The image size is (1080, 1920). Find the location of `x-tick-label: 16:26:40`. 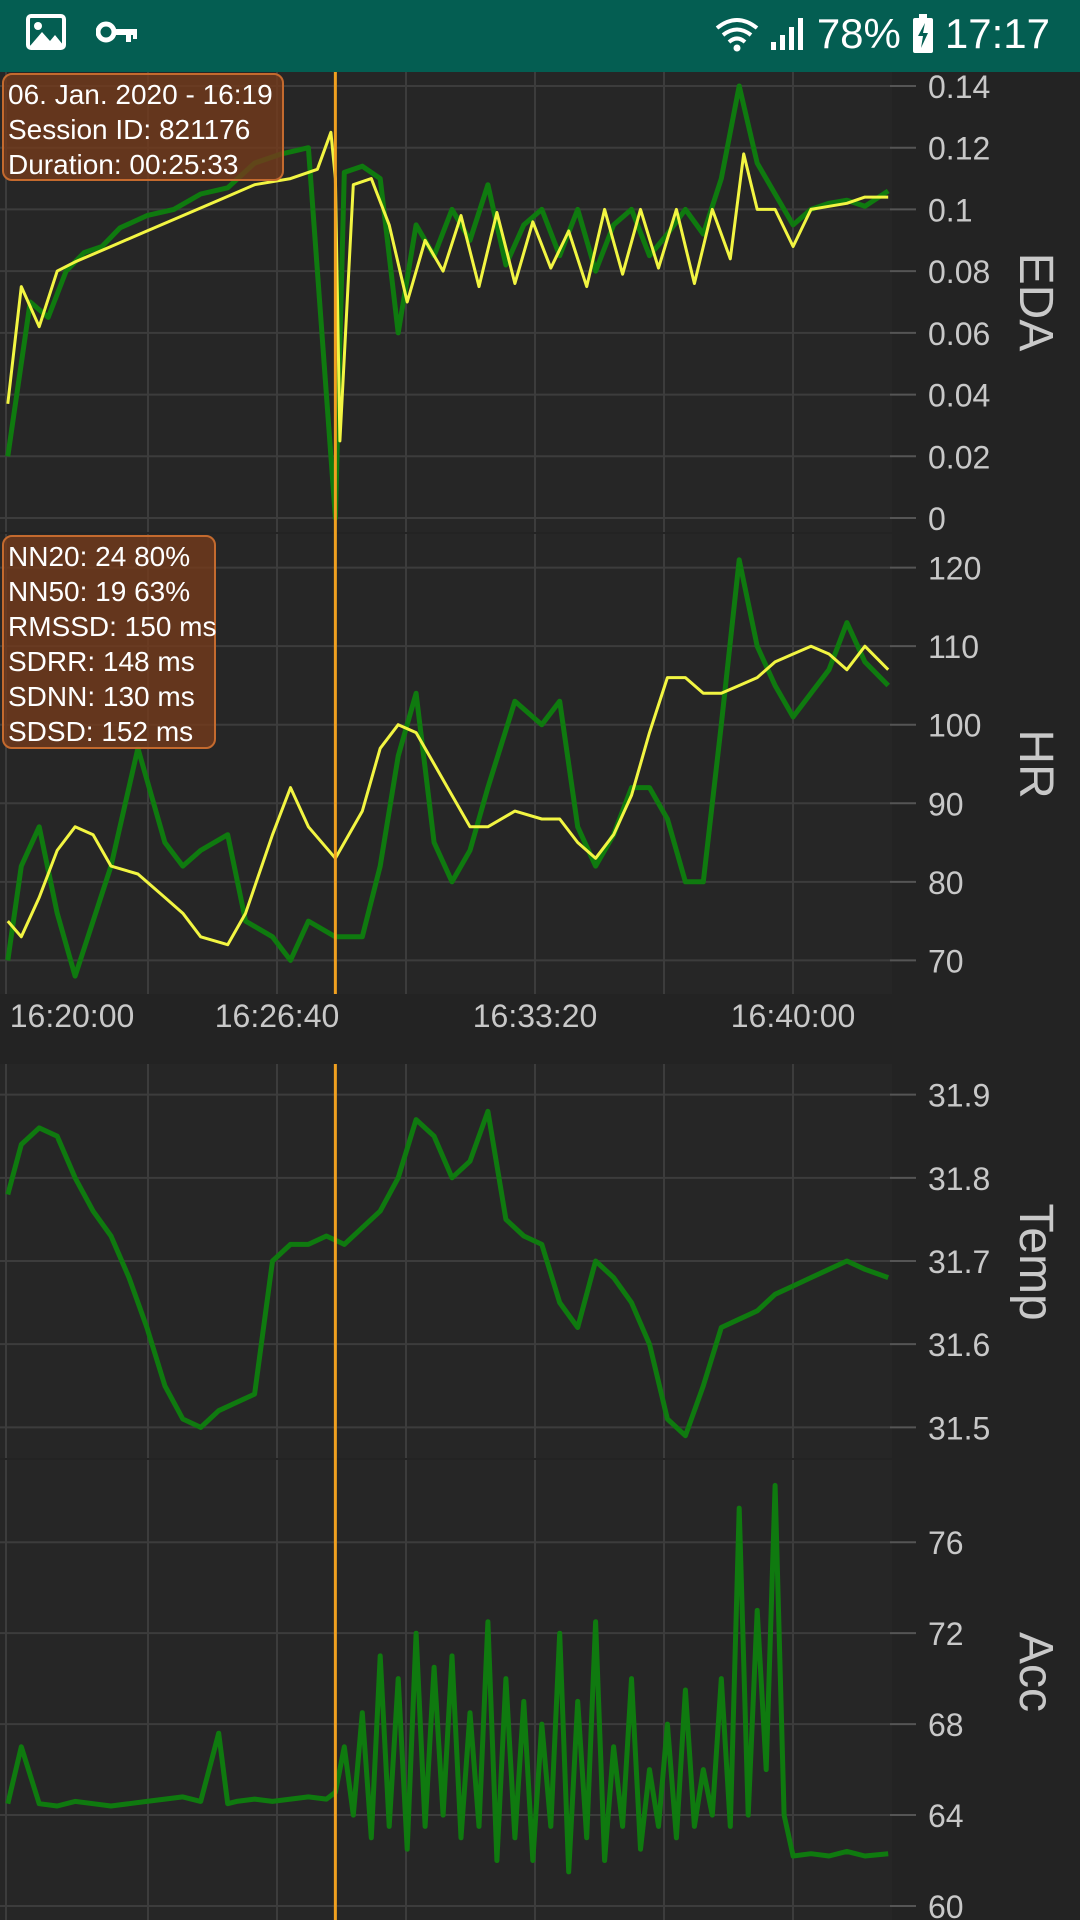

x-tick-label: 16:26:40 is located at coordinates (277, 1016).